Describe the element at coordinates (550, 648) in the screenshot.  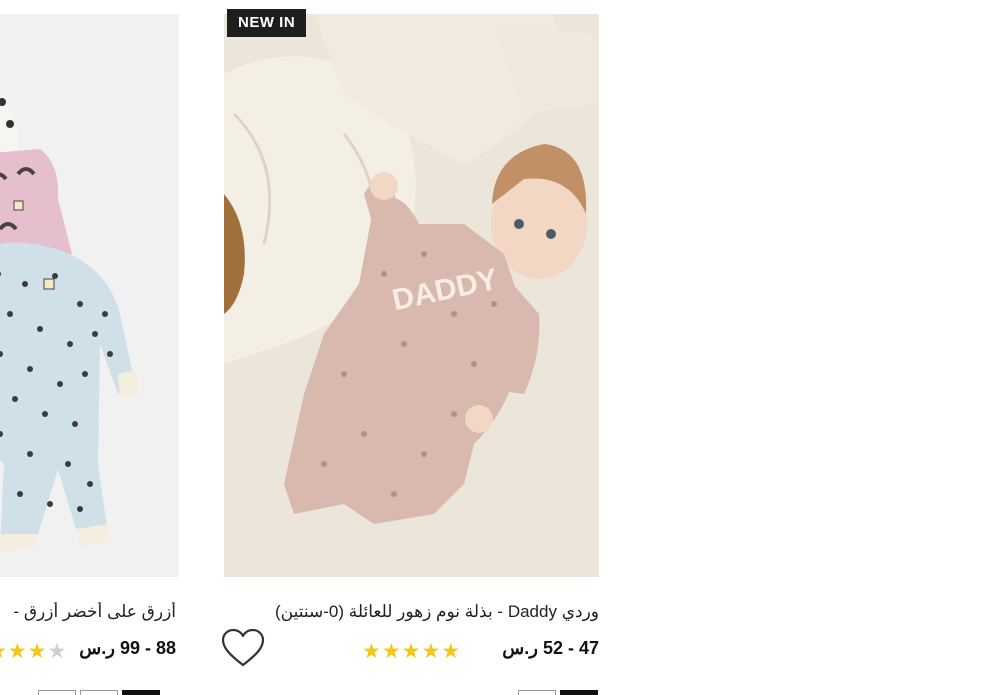
I see `product-price-2: 47 - 52 ر.س` at that location.